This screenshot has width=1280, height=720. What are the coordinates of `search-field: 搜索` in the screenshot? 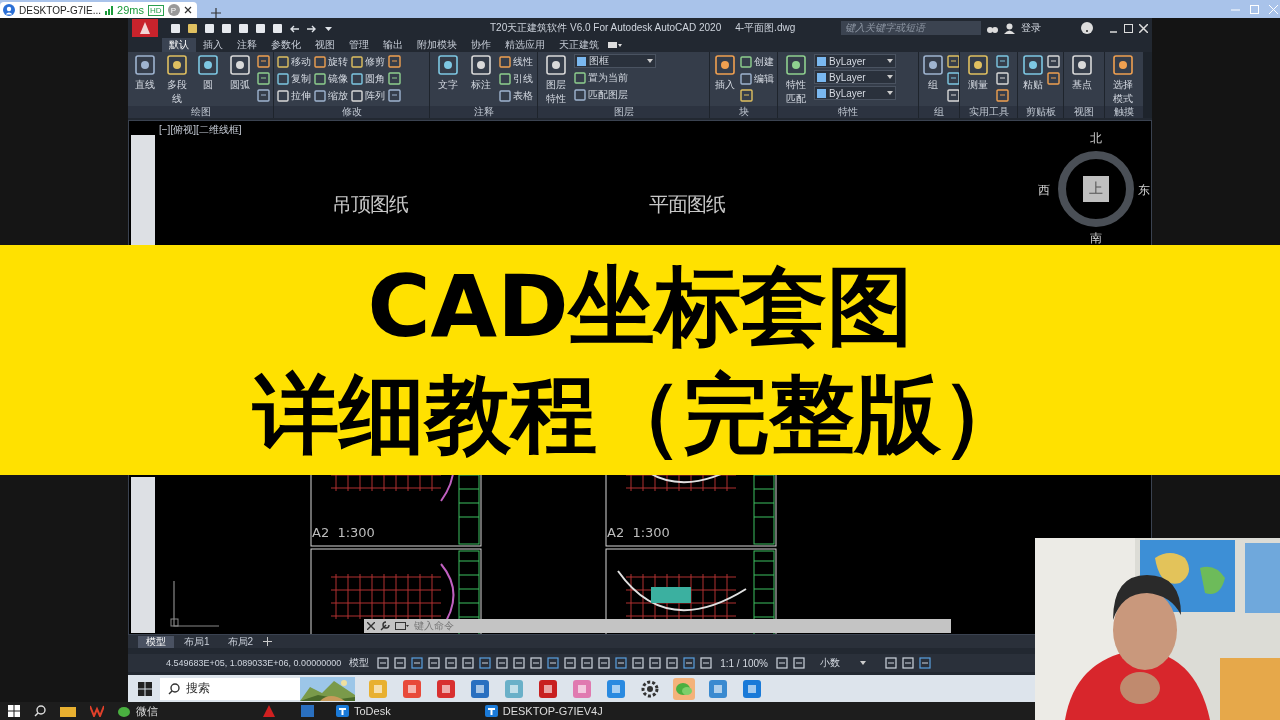 It's located at (230, 688).